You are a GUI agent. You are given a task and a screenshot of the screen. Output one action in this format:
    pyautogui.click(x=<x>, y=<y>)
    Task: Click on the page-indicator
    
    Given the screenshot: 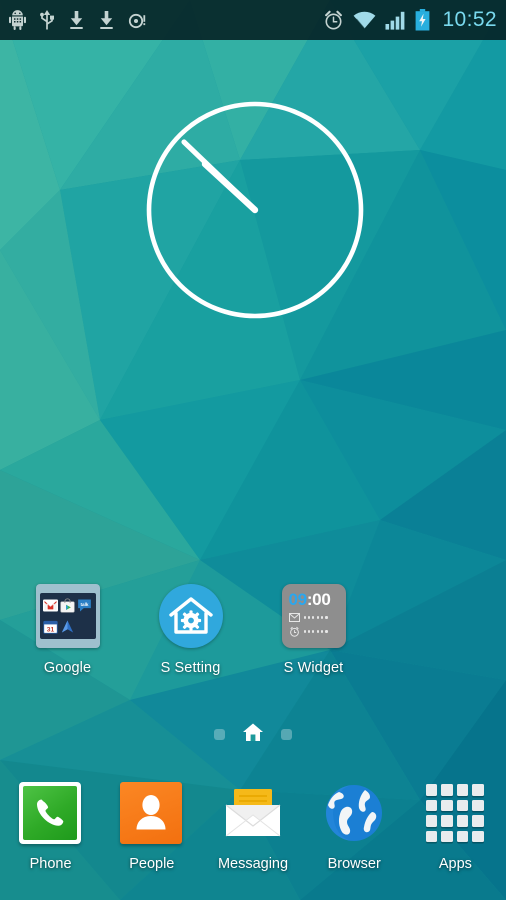 What is the action you would take?
    pyautogui.click(x=253, y=734)
    